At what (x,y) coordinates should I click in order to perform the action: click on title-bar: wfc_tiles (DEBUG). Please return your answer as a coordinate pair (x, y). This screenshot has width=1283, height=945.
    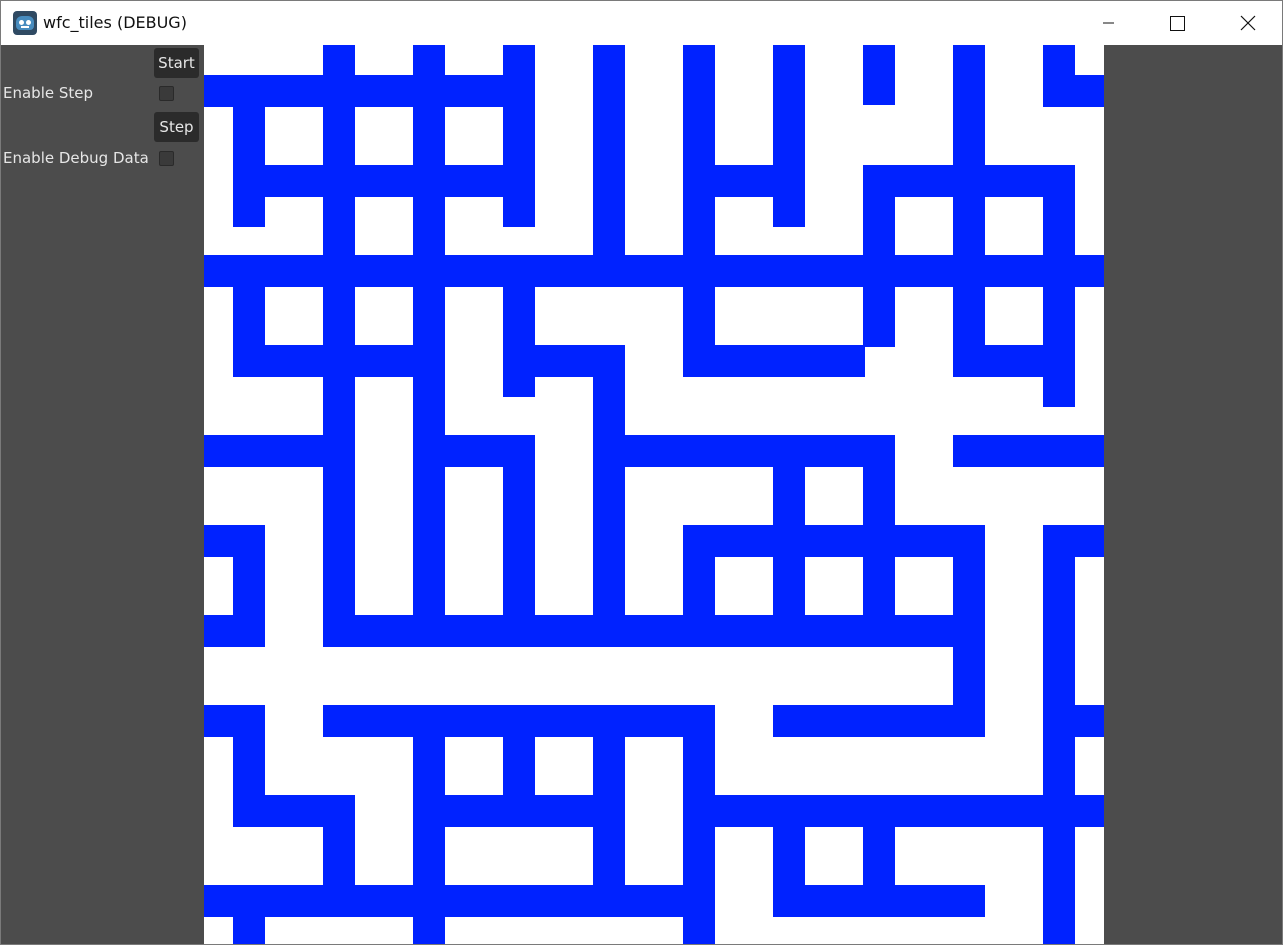
    Looking at the image, I should click on (641, 23).